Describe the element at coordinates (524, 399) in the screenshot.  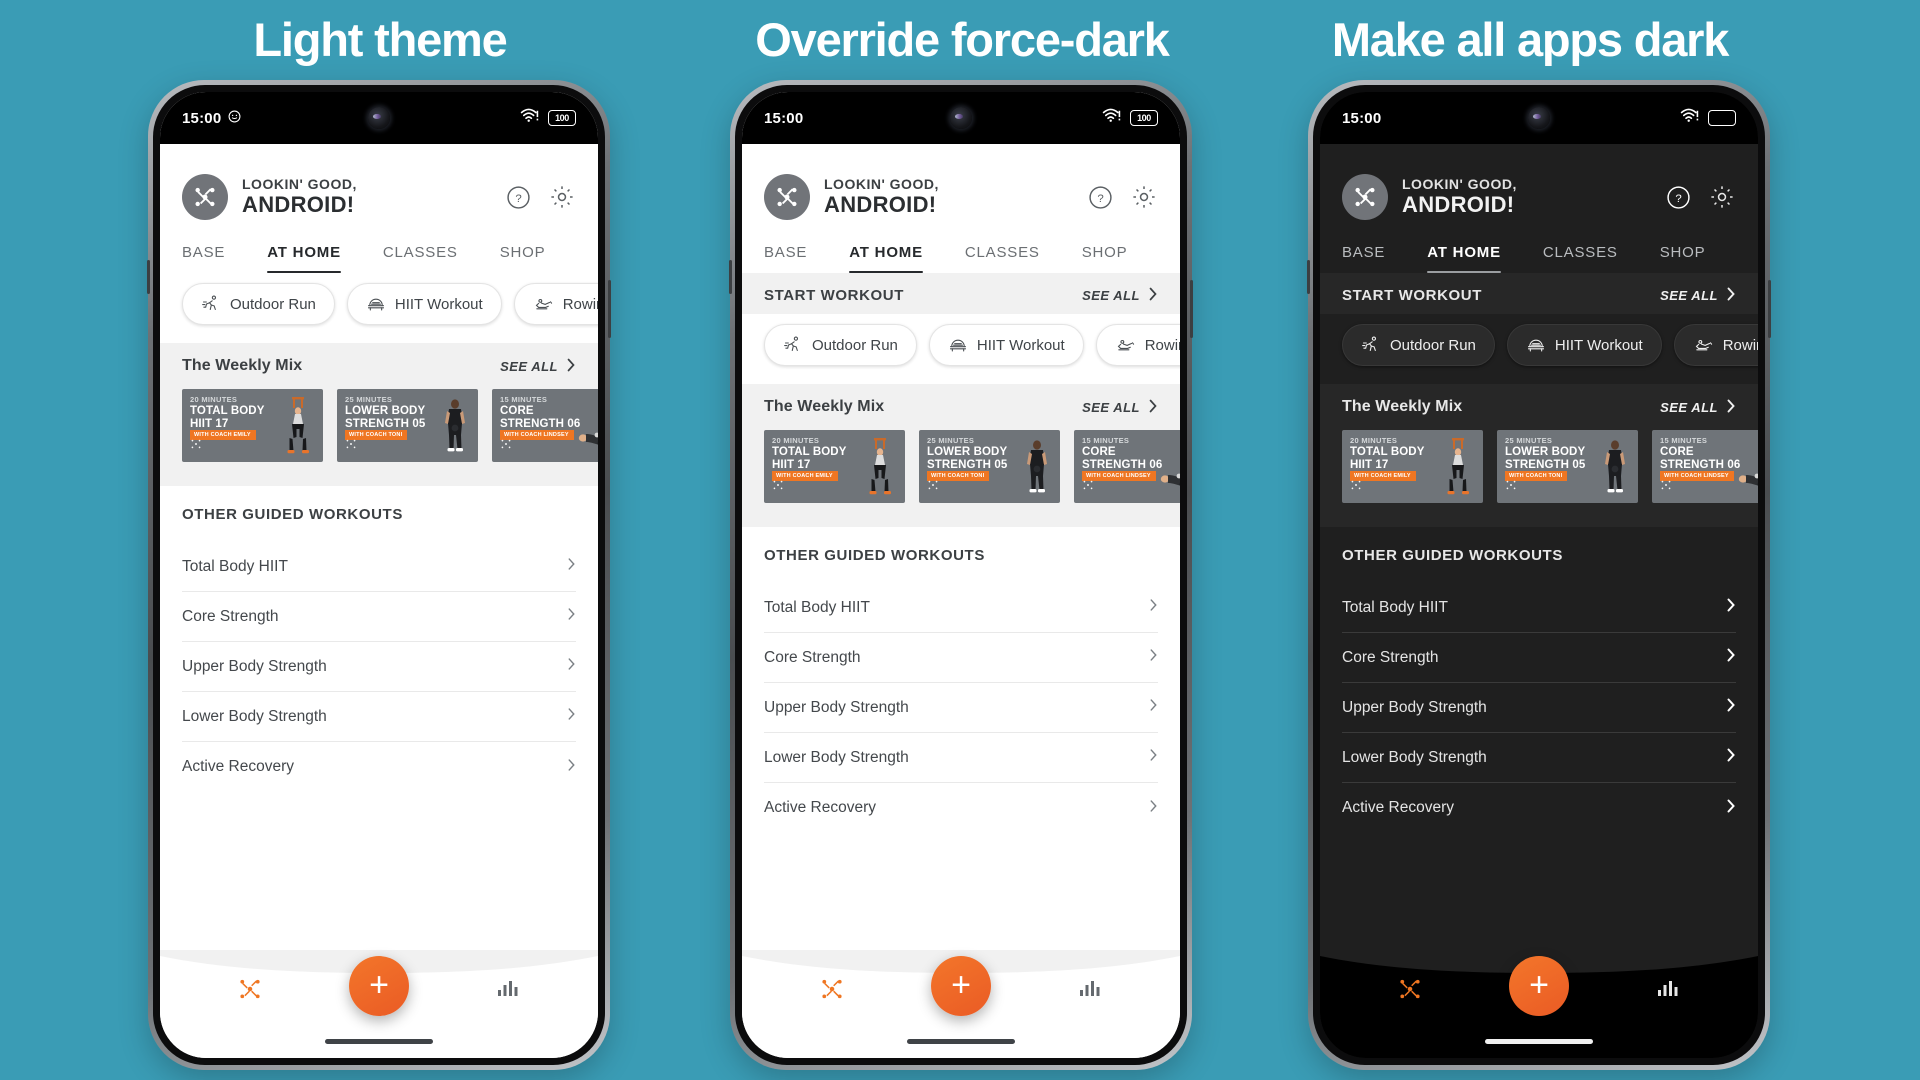
I see `card-duration: 15 MINUTES` at that location.